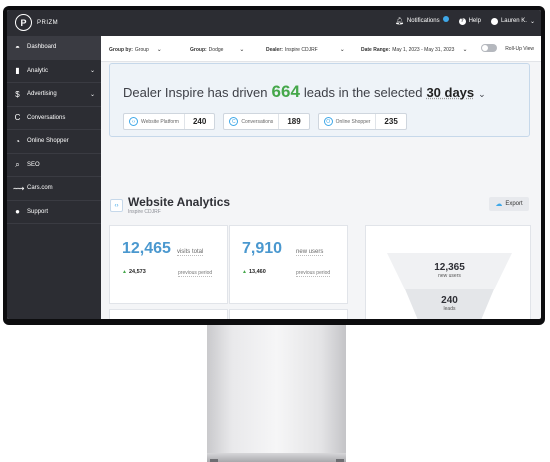  I want to click on sidebar-item-support: ● Support, so click(54, 212).